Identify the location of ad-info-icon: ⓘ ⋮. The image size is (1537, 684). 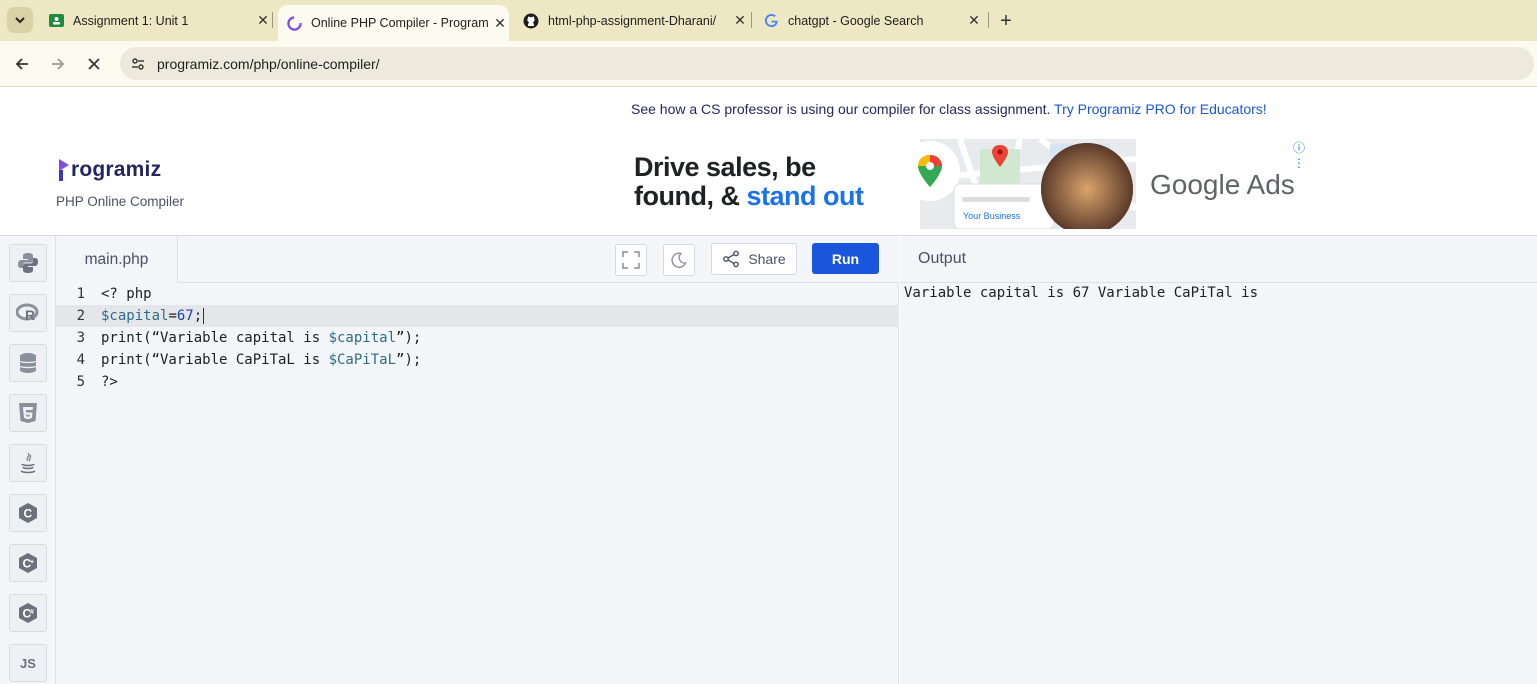
(1306, 154).